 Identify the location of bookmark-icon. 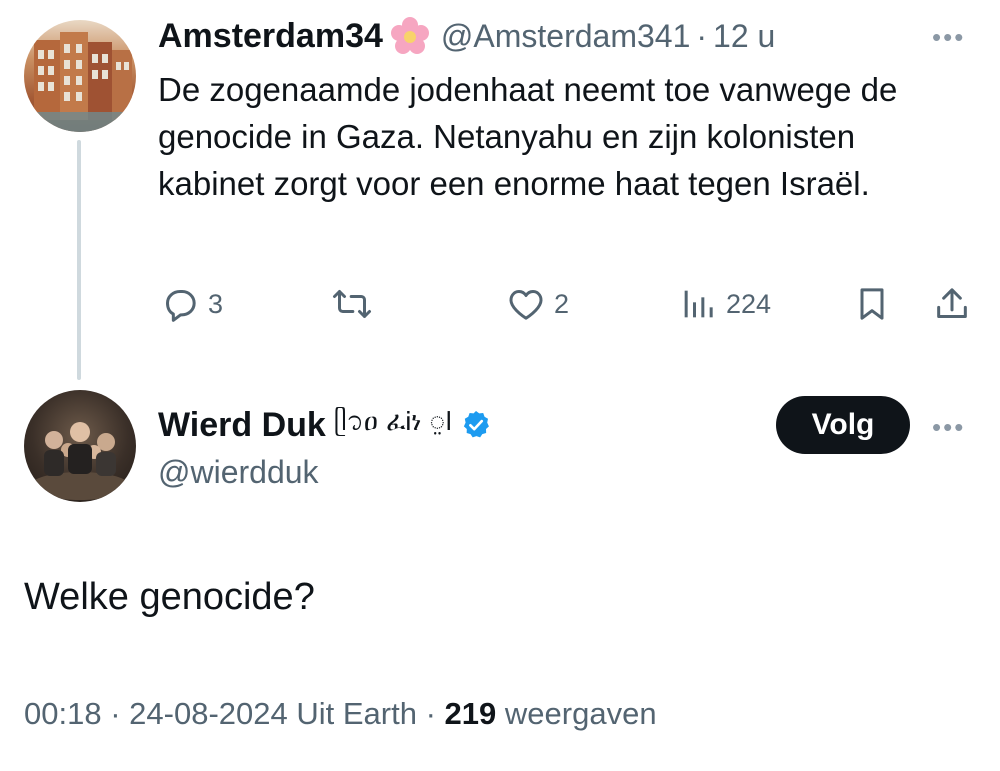
(872, 304).